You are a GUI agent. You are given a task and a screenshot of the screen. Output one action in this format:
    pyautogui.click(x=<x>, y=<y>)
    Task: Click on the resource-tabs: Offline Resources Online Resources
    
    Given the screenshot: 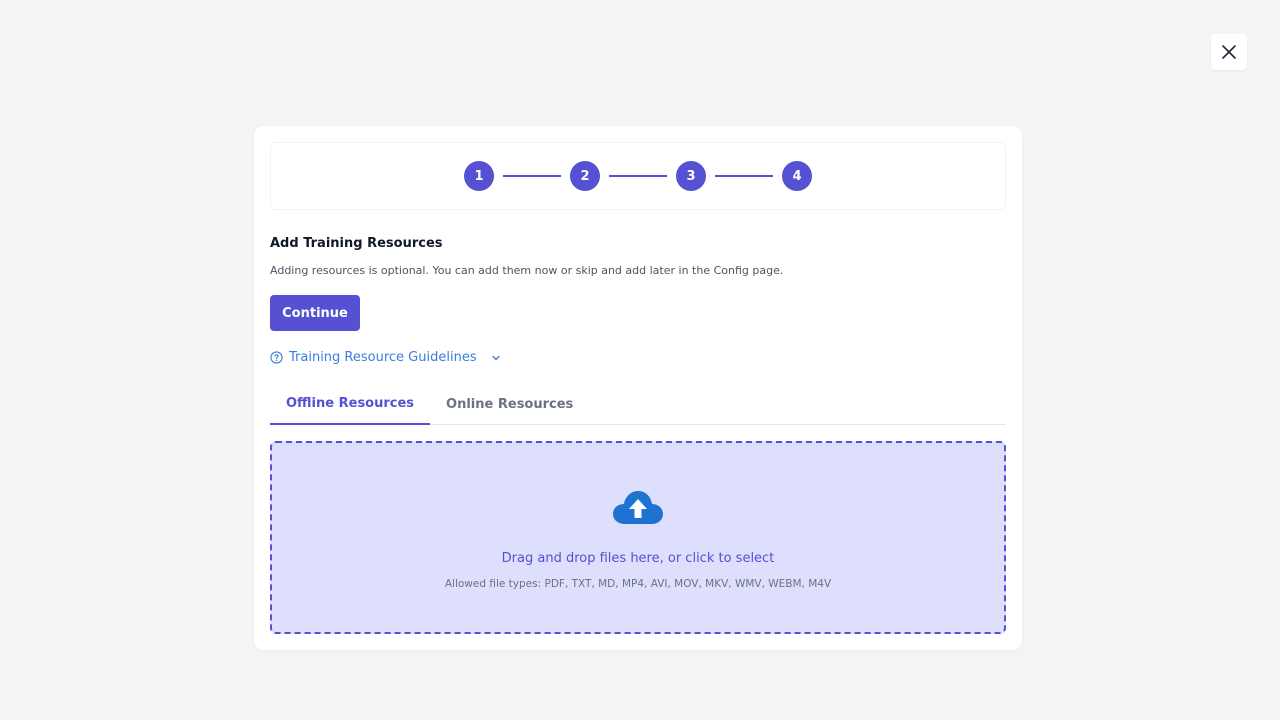 What is the action you would take?
    pyautogui.click(x=638, y=404)
    